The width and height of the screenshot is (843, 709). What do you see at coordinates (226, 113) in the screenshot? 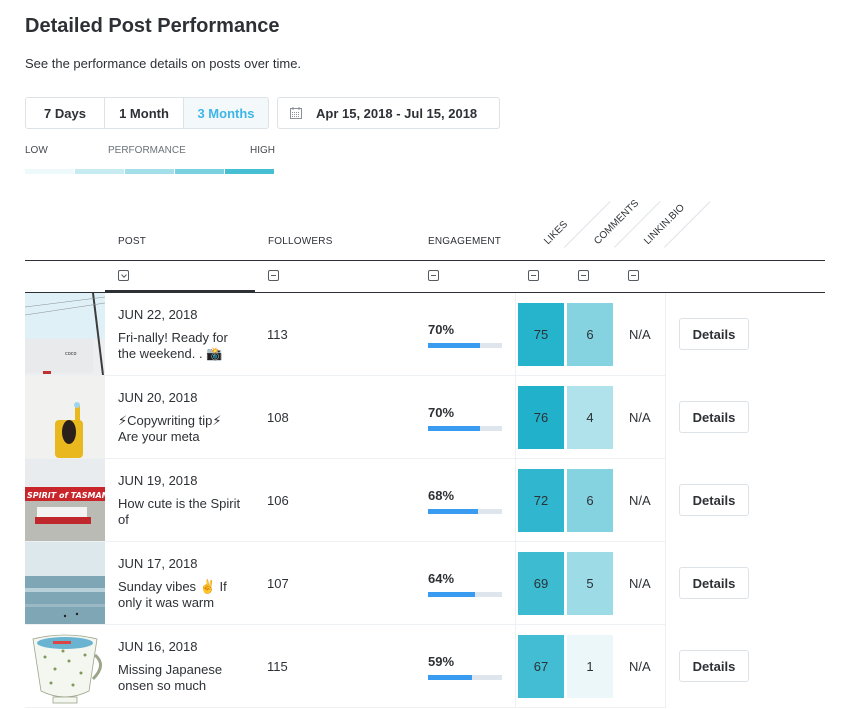
I see `range-3-months-button: 3 Months` at bounding box center [226, 113].